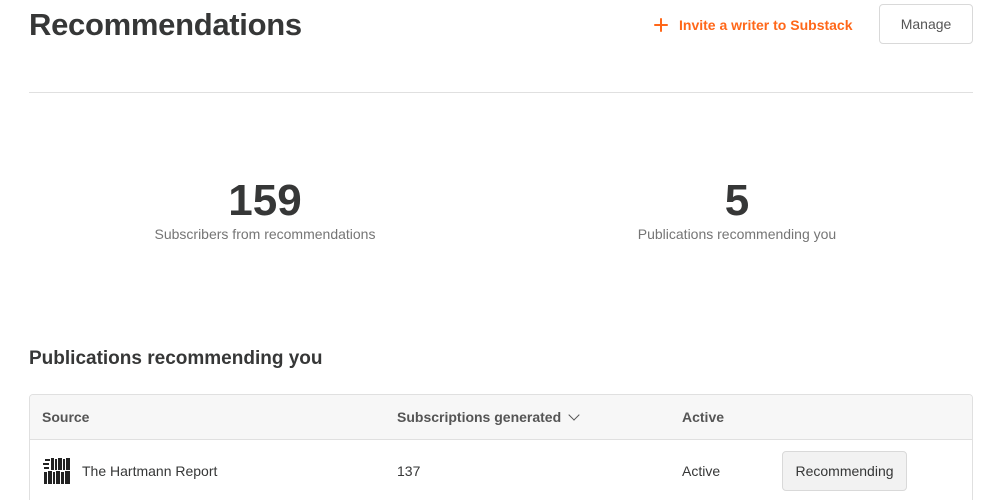 The height and width of the screenshot is (500, 1000). Describe the element at coordinates (57, 471) in the screenshot. I see `publication-logo-icon` at that location.